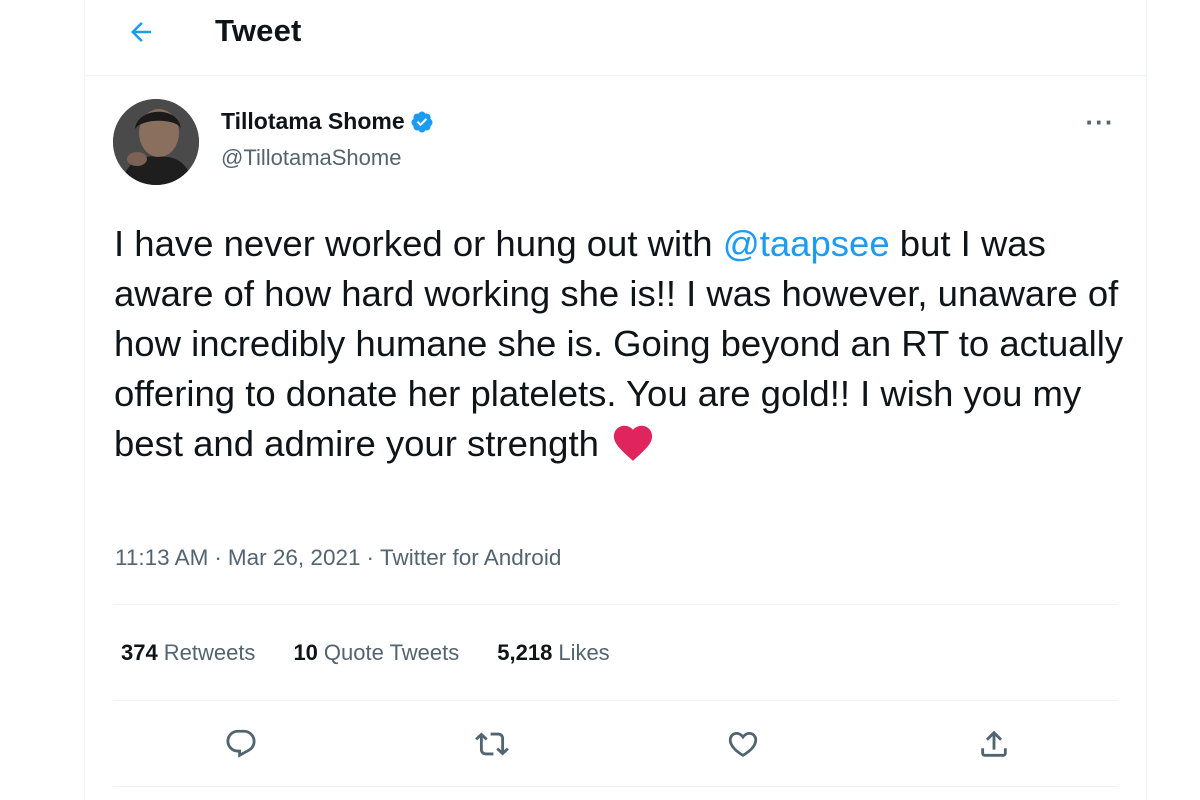 Image resolution: width=1200 pixels, height=800 pixels. What do you see at coordinates (418, 243) in the screenshot?
I see `tweet-text-part-1: I have never worked or hung out with` at bounding box center [418, 243].